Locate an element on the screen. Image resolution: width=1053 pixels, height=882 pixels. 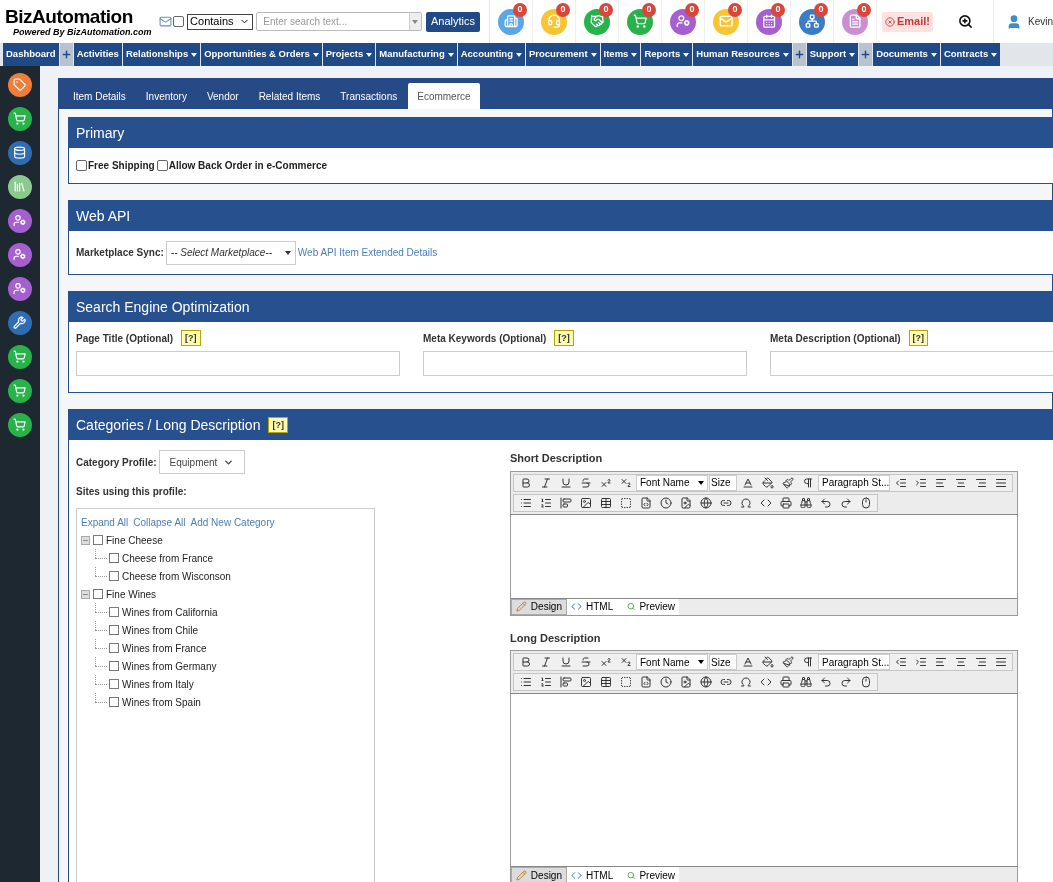
tree-action-link: Collapse All is located at coordinates (159, 522).